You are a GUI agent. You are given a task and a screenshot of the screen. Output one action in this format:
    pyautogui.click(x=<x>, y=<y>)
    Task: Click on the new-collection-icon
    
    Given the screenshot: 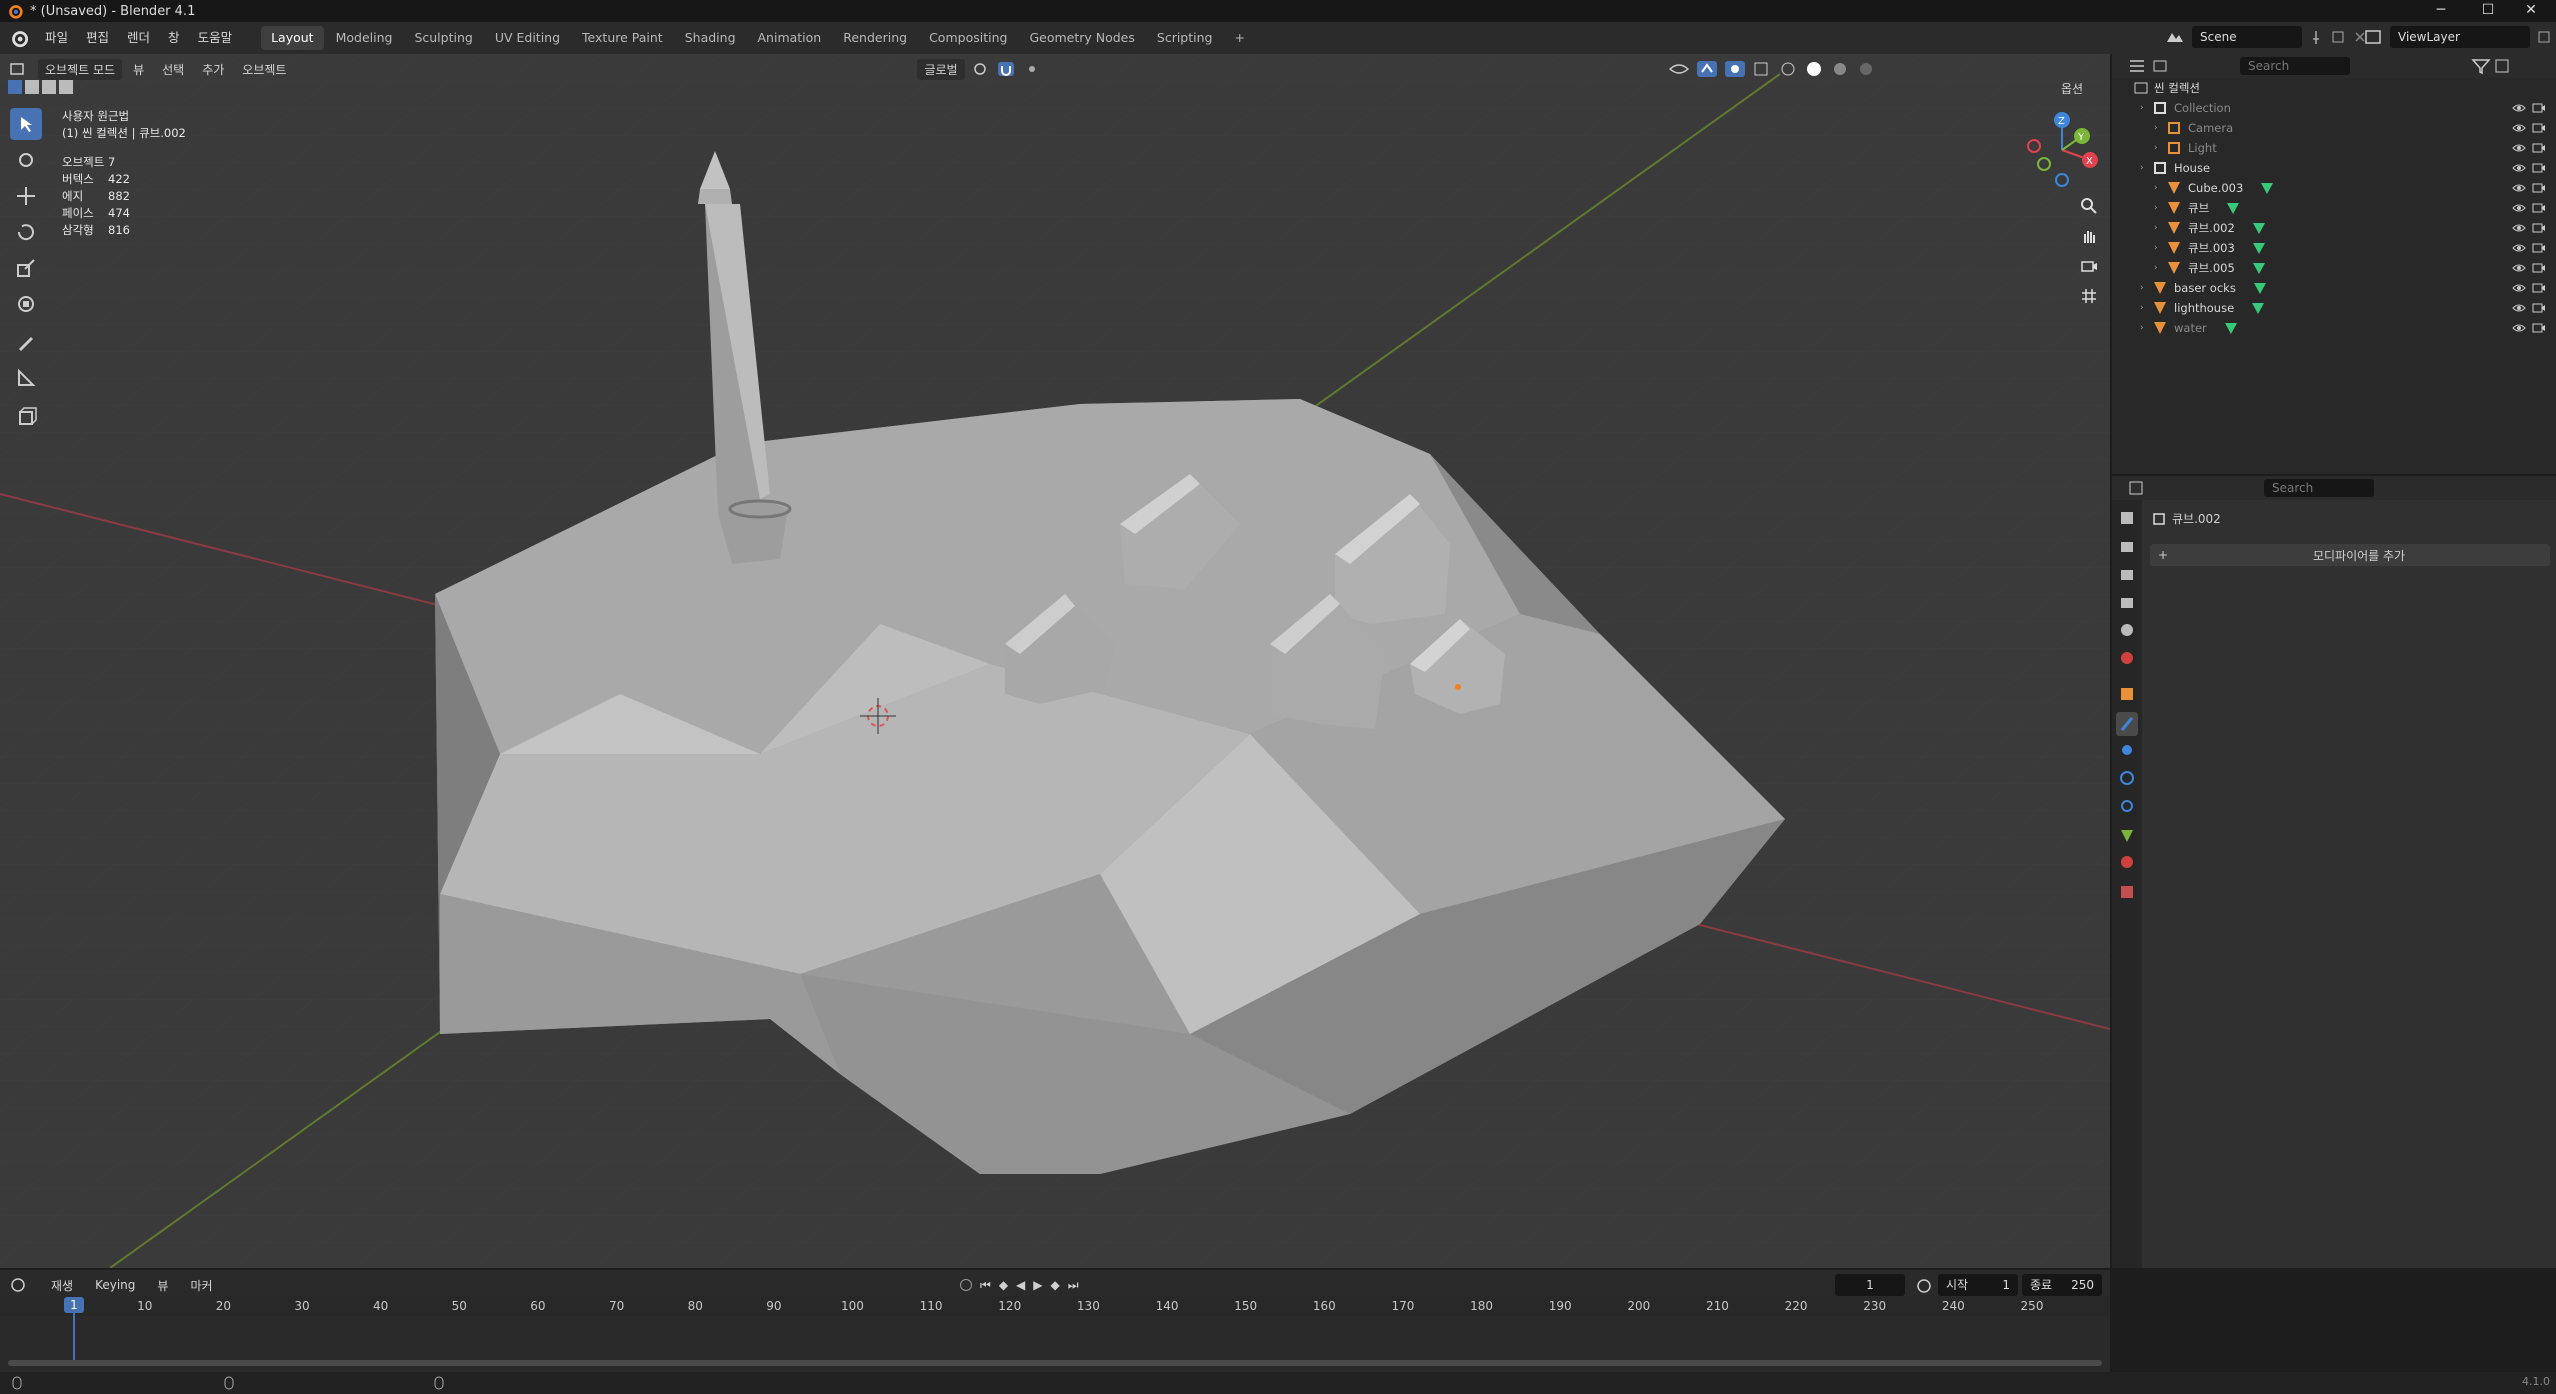 What is the action you would take?
    pyautogui.click(x=2503, y=66)
    